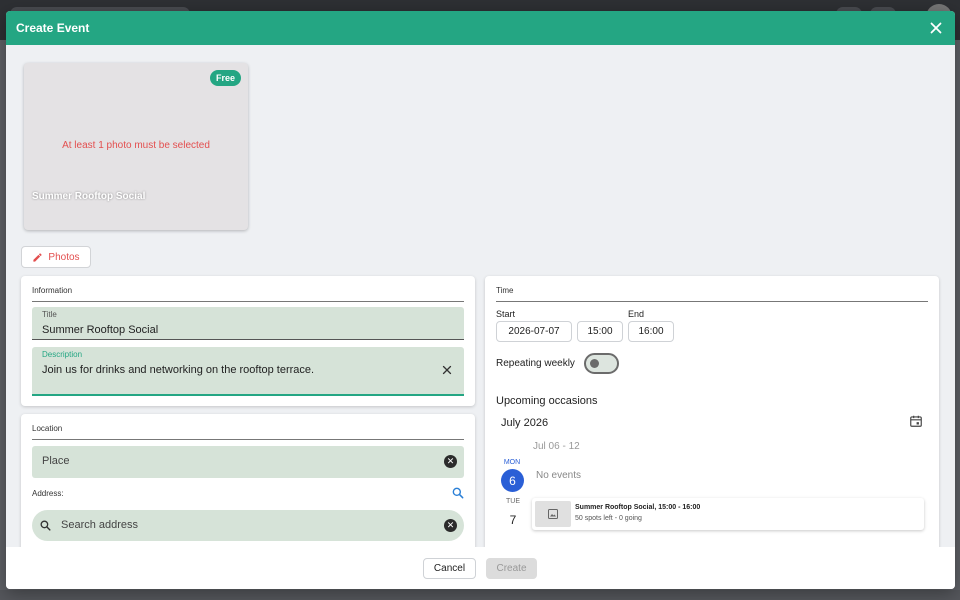 This screenshot has height=600, width=960. I want to click on start-label: Start, so click(506, 314).